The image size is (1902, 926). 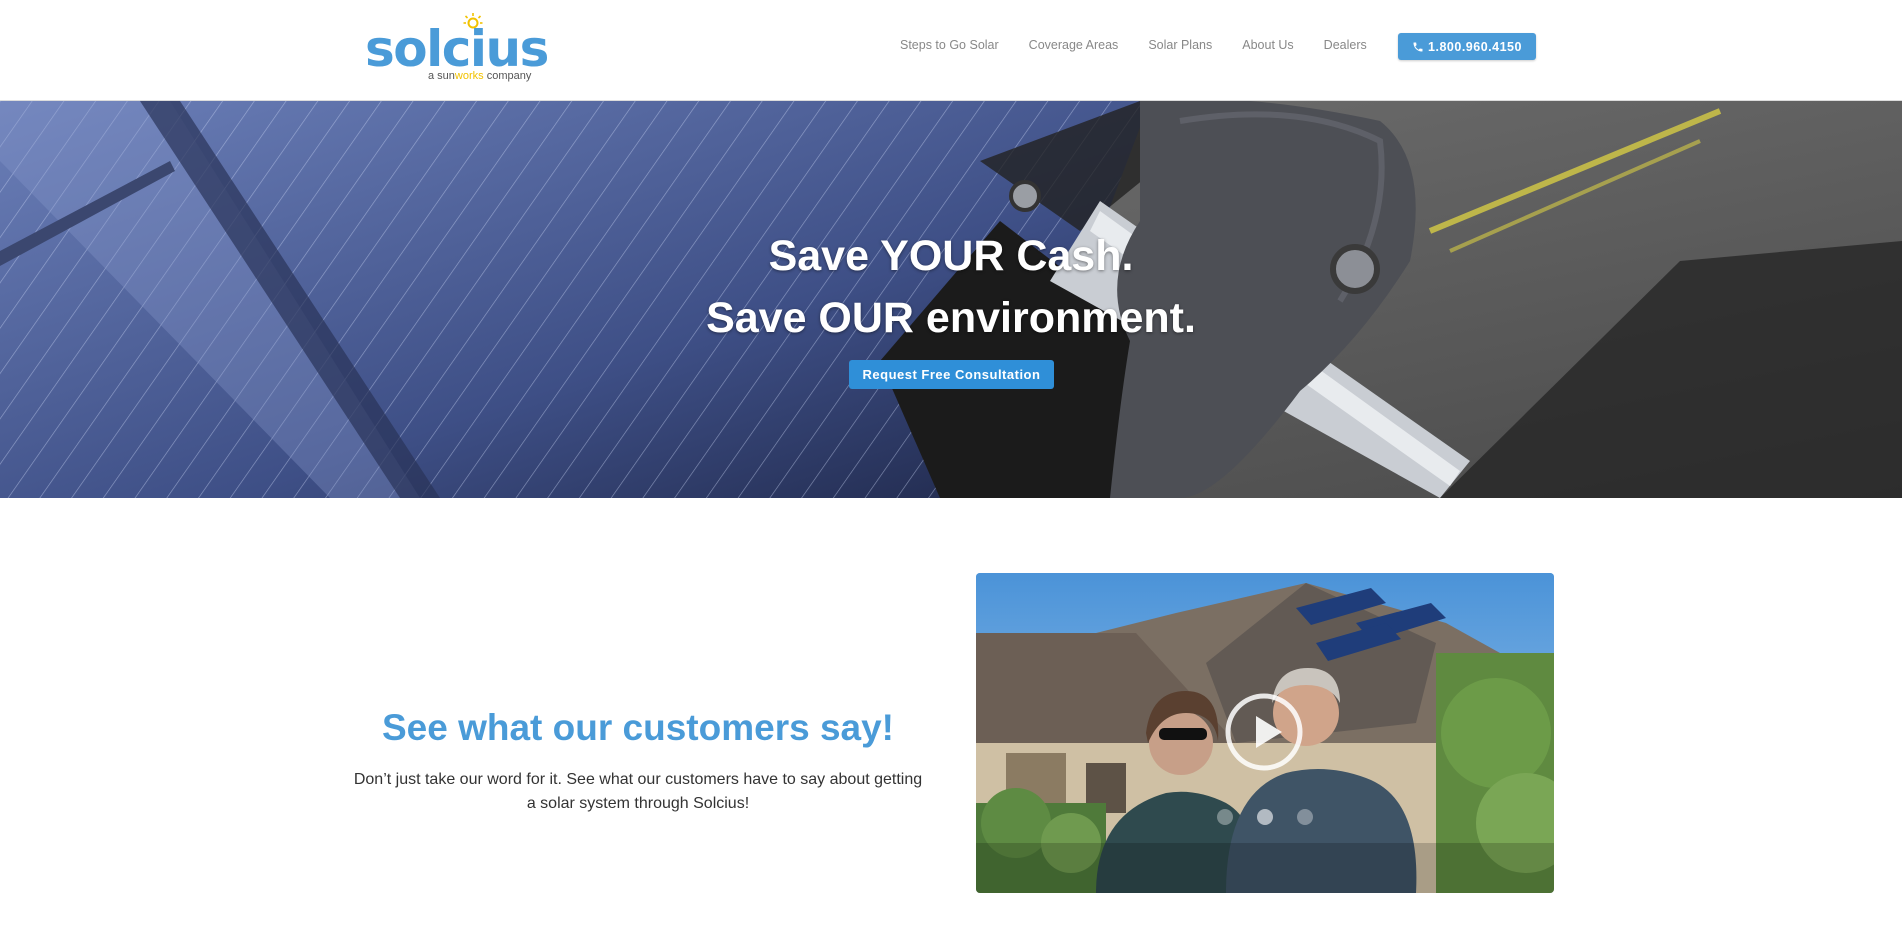 What do you see at coordinates (1345, 45) in the screenshot?
I see `nav-dealers: Dealers` at bounding box center [1345, 45].